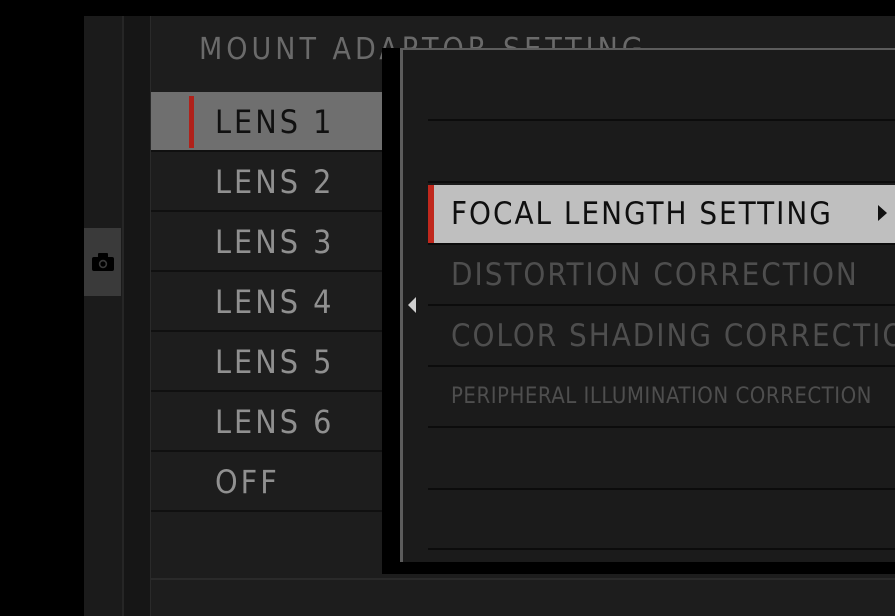 The height and width of the screenshot is (616, 895). What do you see at coordinates (275, 122) in the screenshot?
I see `lens-item-label: LENS 1` at bounding box center [275, 122].